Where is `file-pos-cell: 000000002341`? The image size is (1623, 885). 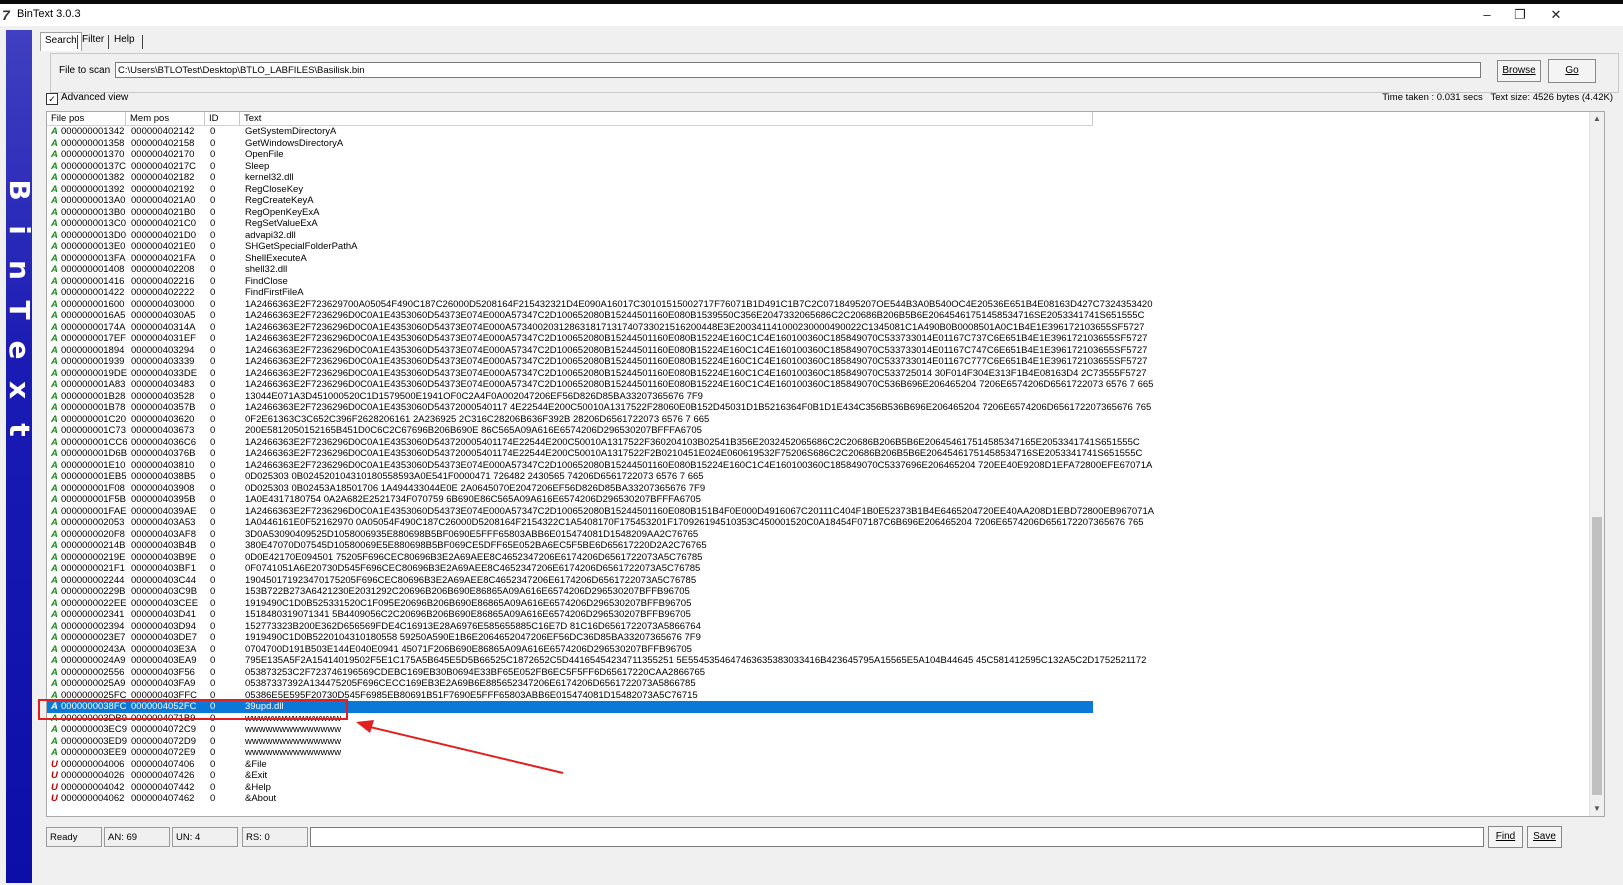
file-pos-cell: 000000002341 is located at coordinates (93, 614).